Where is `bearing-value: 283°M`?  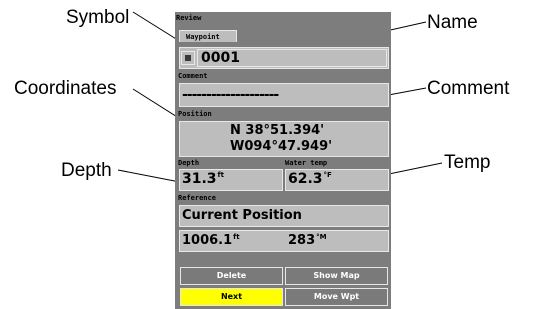 bearing-value: 283°M is located at coordinates (307, 240).